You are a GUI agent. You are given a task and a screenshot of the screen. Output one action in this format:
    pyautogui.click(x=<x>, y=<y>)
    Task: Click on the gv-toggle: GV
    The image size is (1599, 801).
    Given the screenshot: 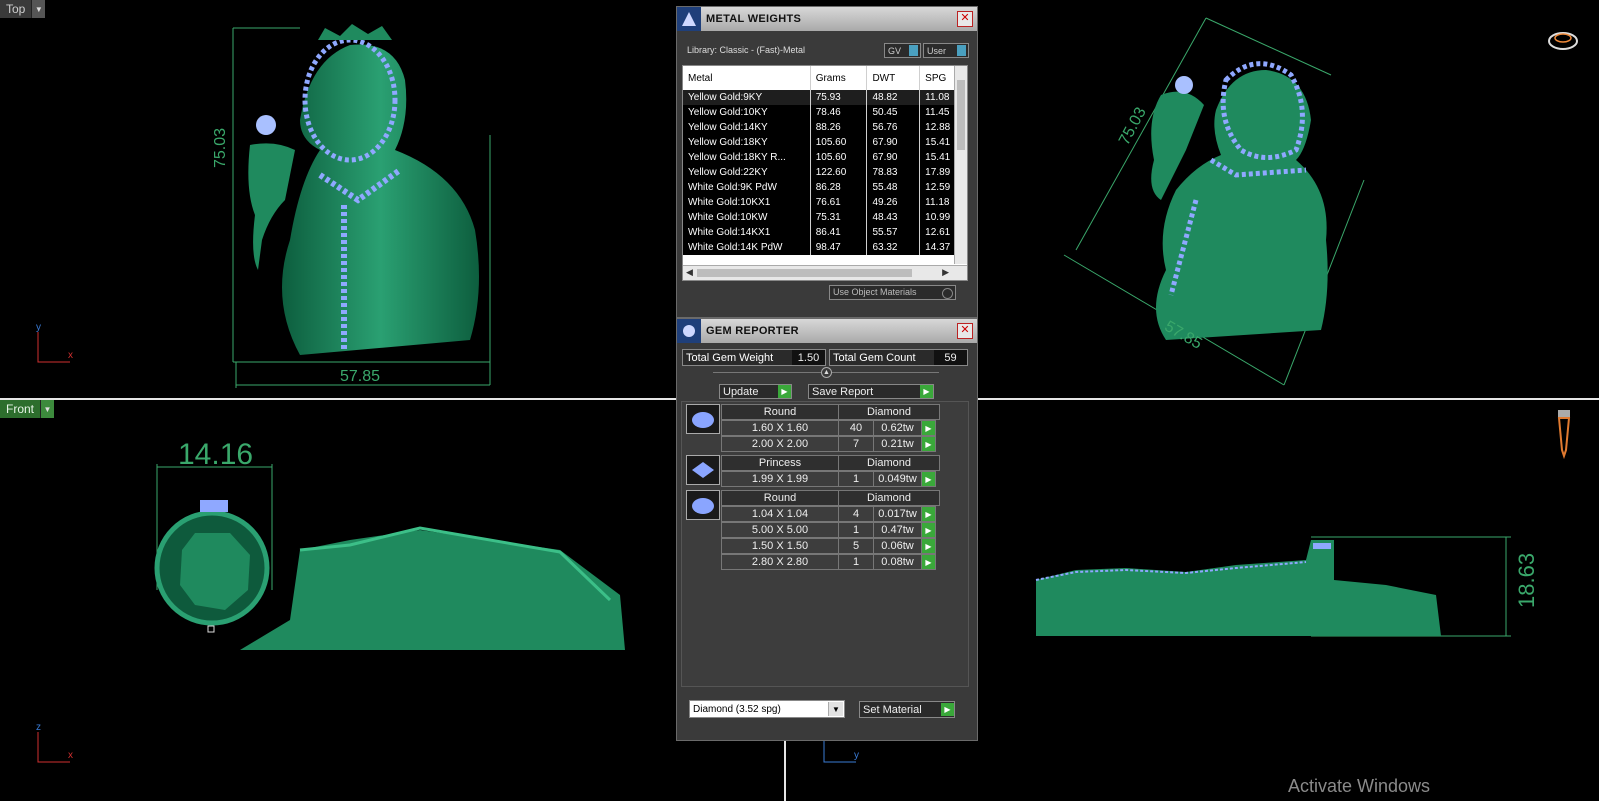 What is the action you would take?
    pyautogui.click(x=902, y=50)
    